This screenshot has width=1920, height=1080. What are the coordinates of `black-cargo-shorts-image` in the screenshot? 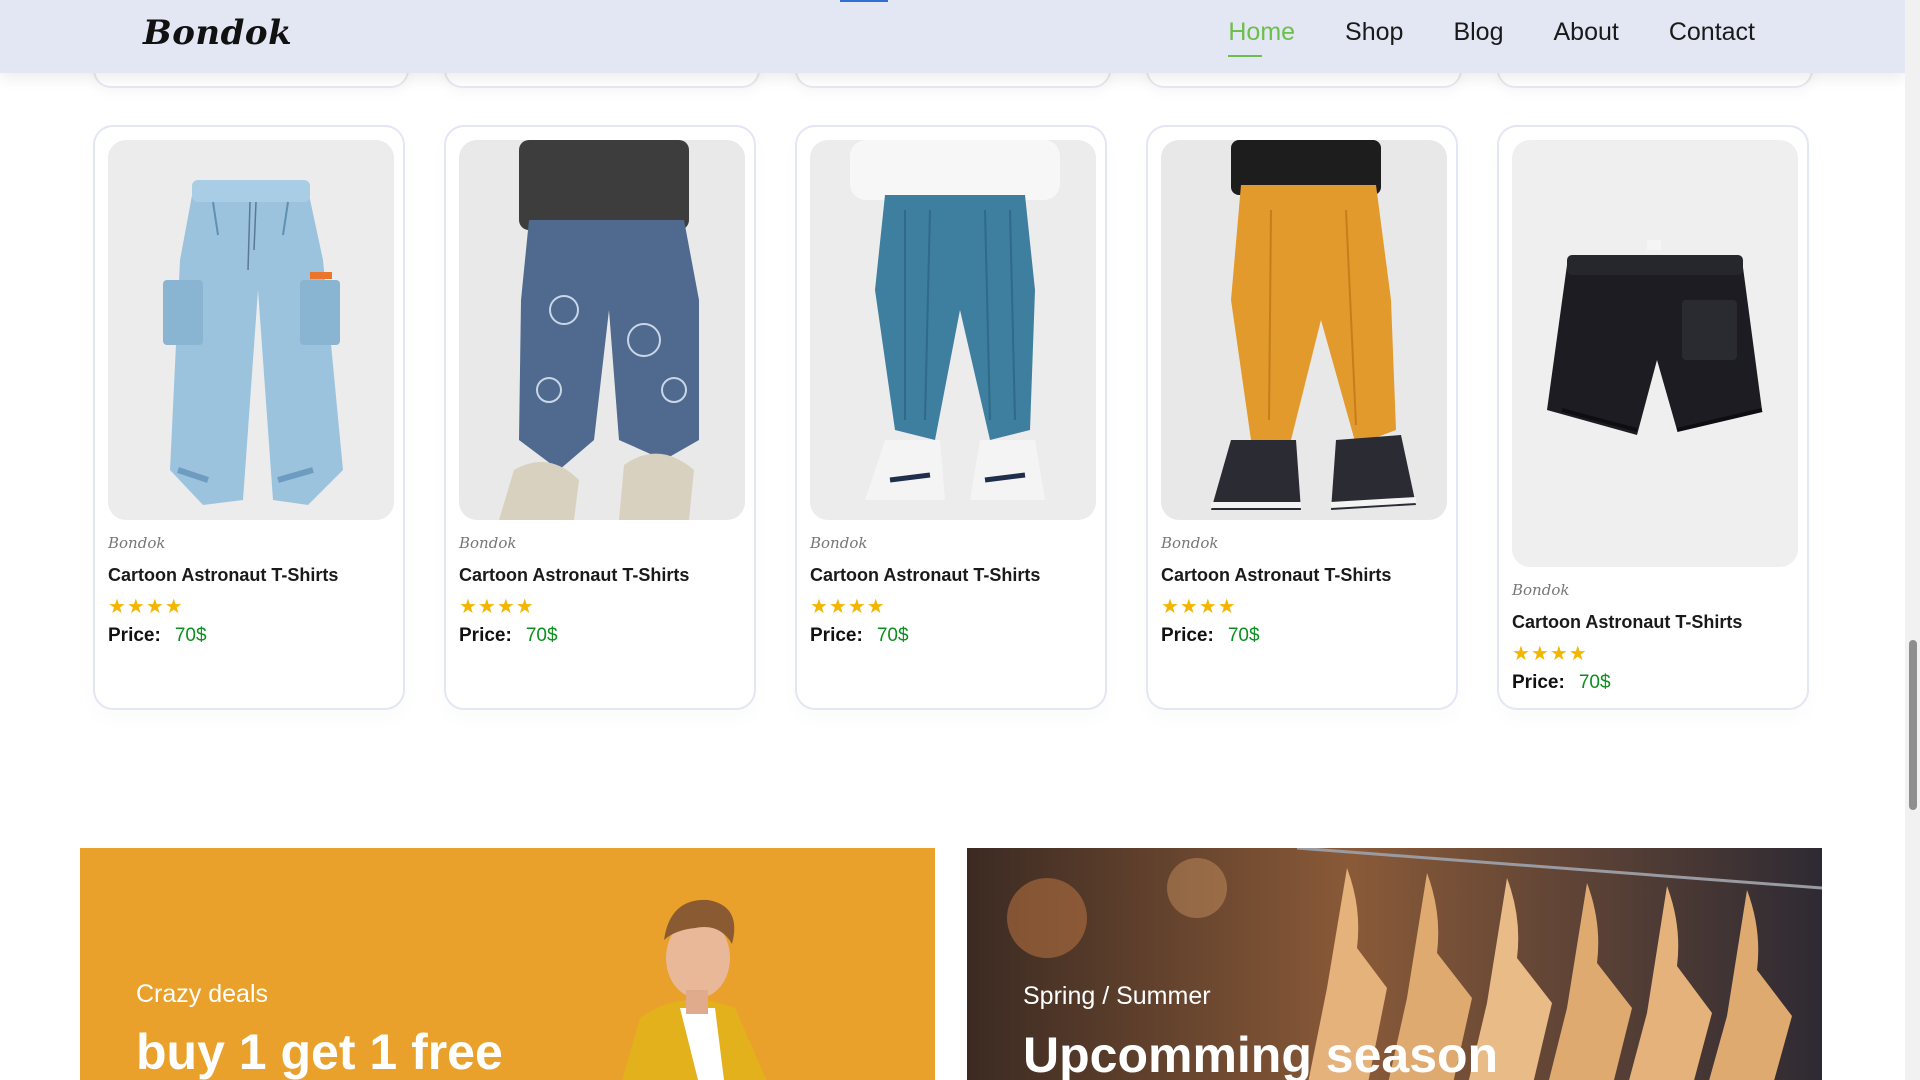 It's located at (1655, 353).